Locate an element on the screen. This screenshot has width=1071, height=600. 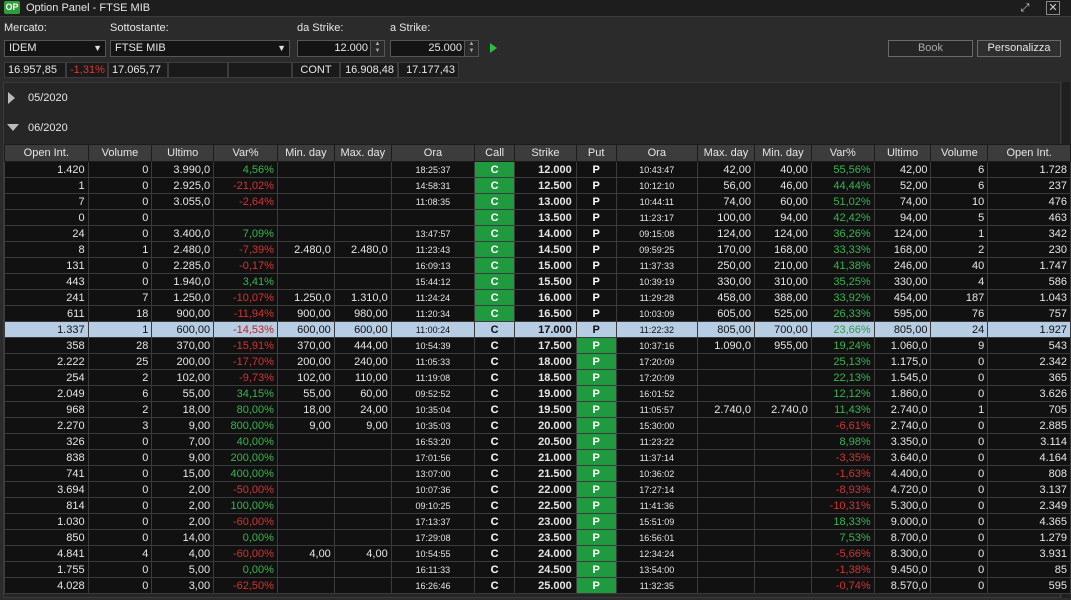
up-arrow-icon: ▲ is located at coordinates (377, 44).